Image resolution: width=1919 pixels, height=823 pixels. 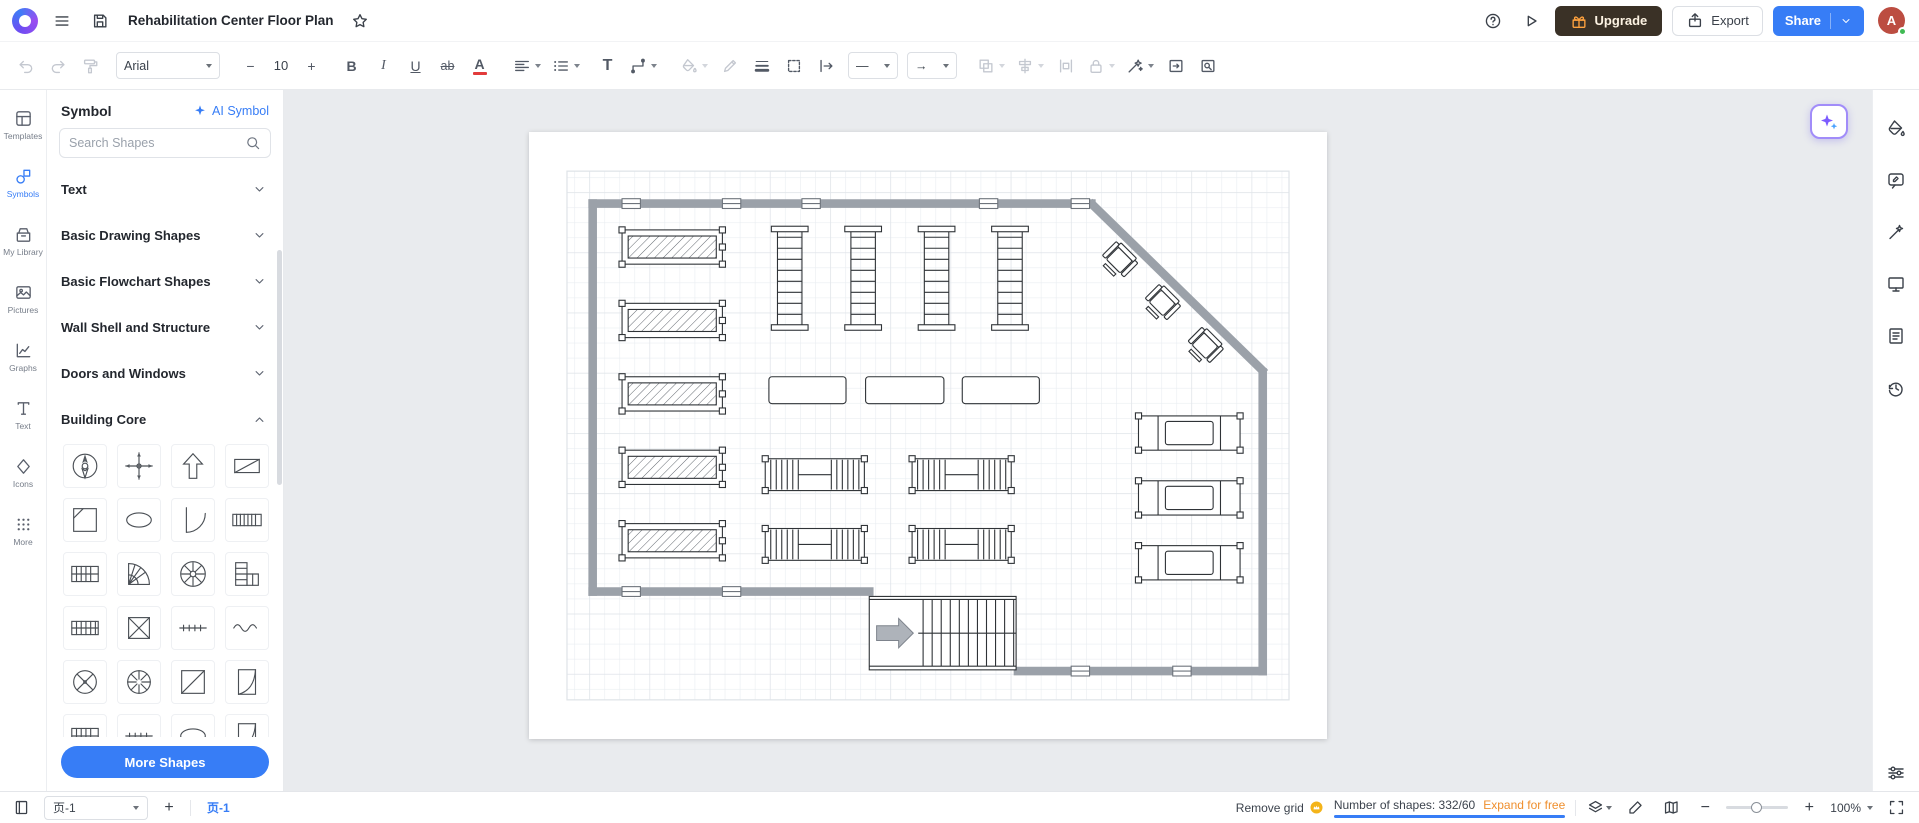 I want to click on insert-container-button, so click(x=1175, y=65).